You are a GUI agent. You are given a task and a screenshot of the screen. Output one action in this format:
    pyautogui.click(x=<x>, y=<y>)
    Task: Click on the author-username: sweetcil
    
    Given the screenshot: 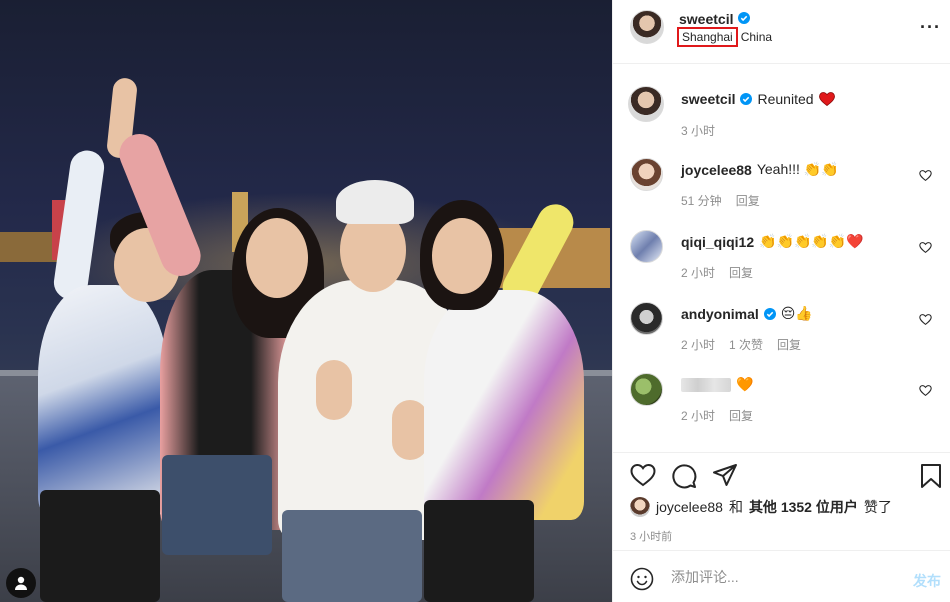 What is the action you would take?
    pyautogui.click(x=706, y=19)
    